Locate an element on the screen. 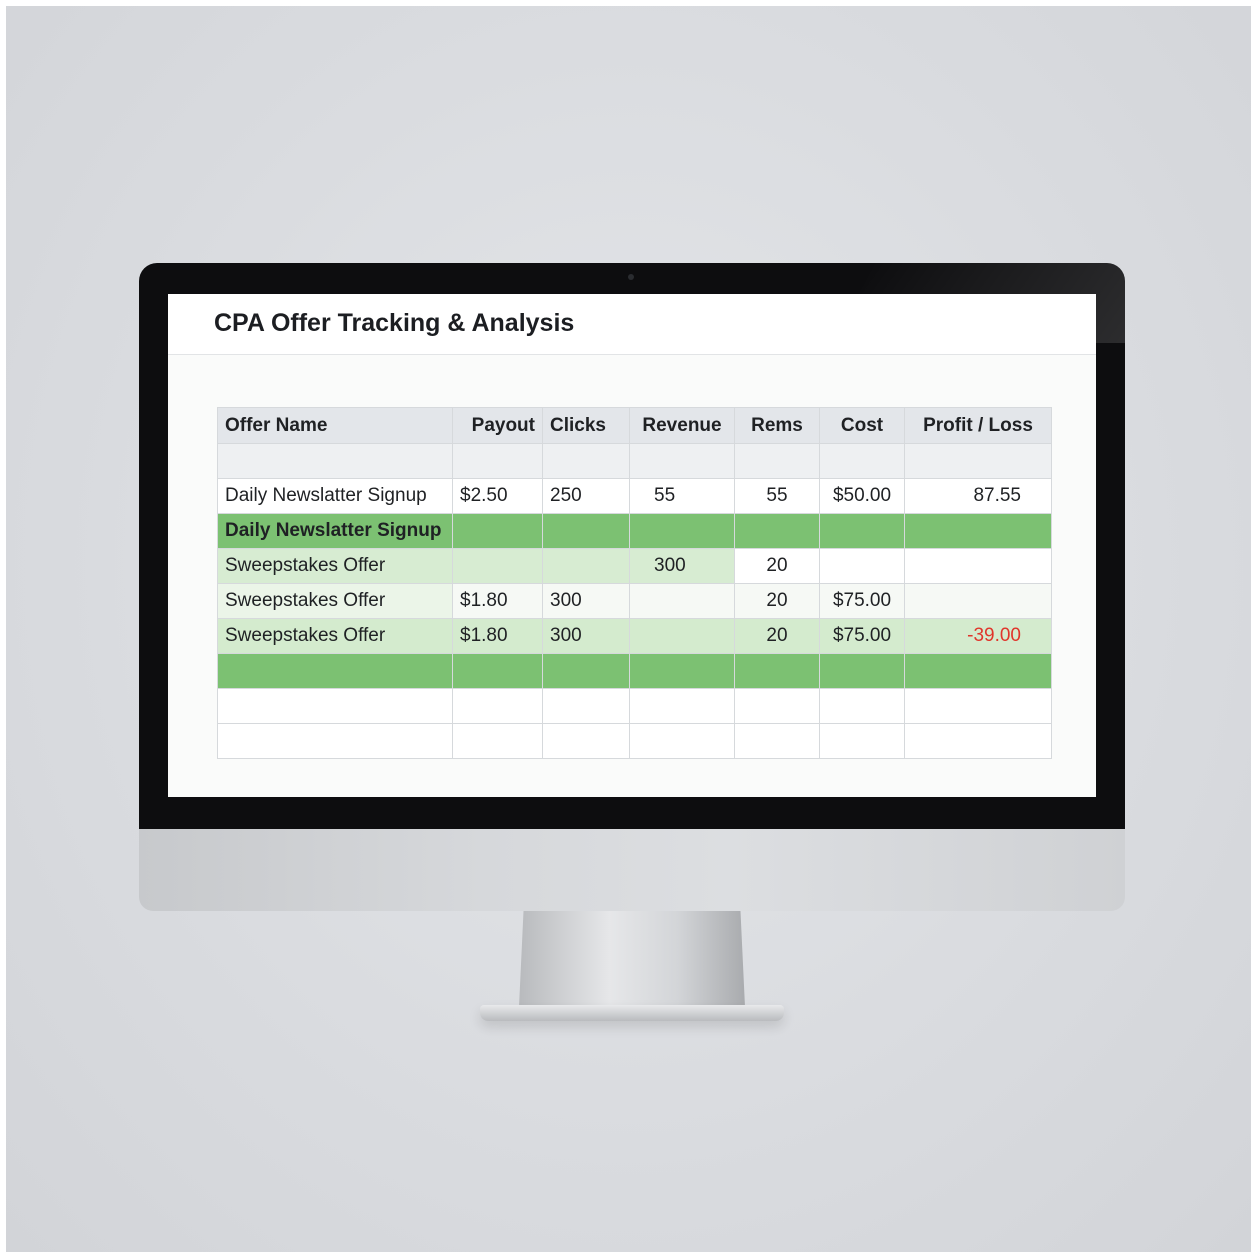 This screenshot has width=1253, height=1254. cost-cell: $50.00 is located at coordinates (862, 496).